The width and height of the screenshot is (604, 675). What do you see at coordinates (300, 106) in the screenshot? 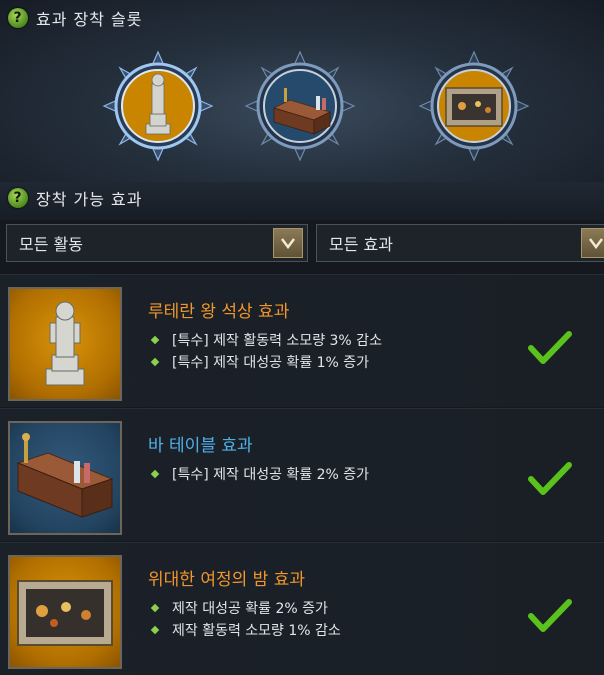
I see `slot-bar-table` at bounding box center [300, 106].